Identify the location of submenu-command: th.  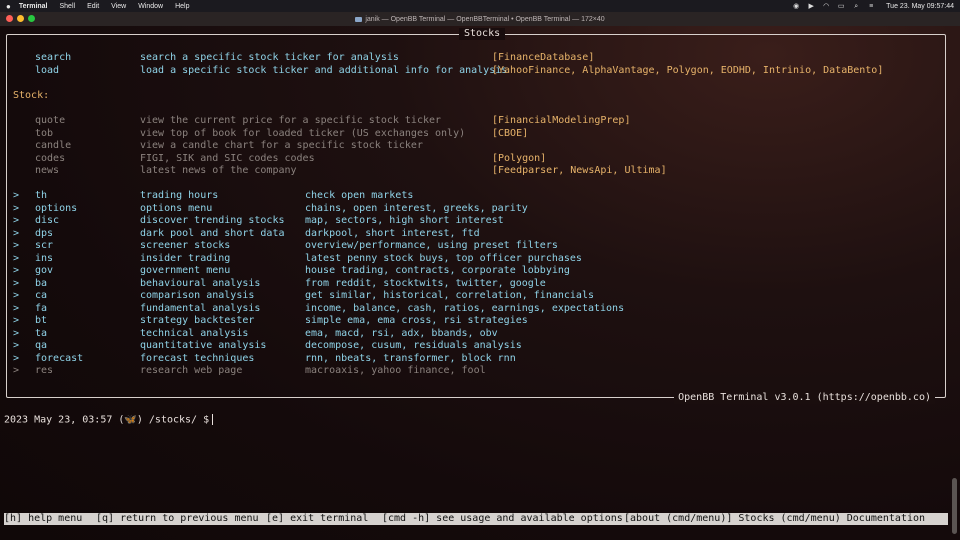
(41, 195).